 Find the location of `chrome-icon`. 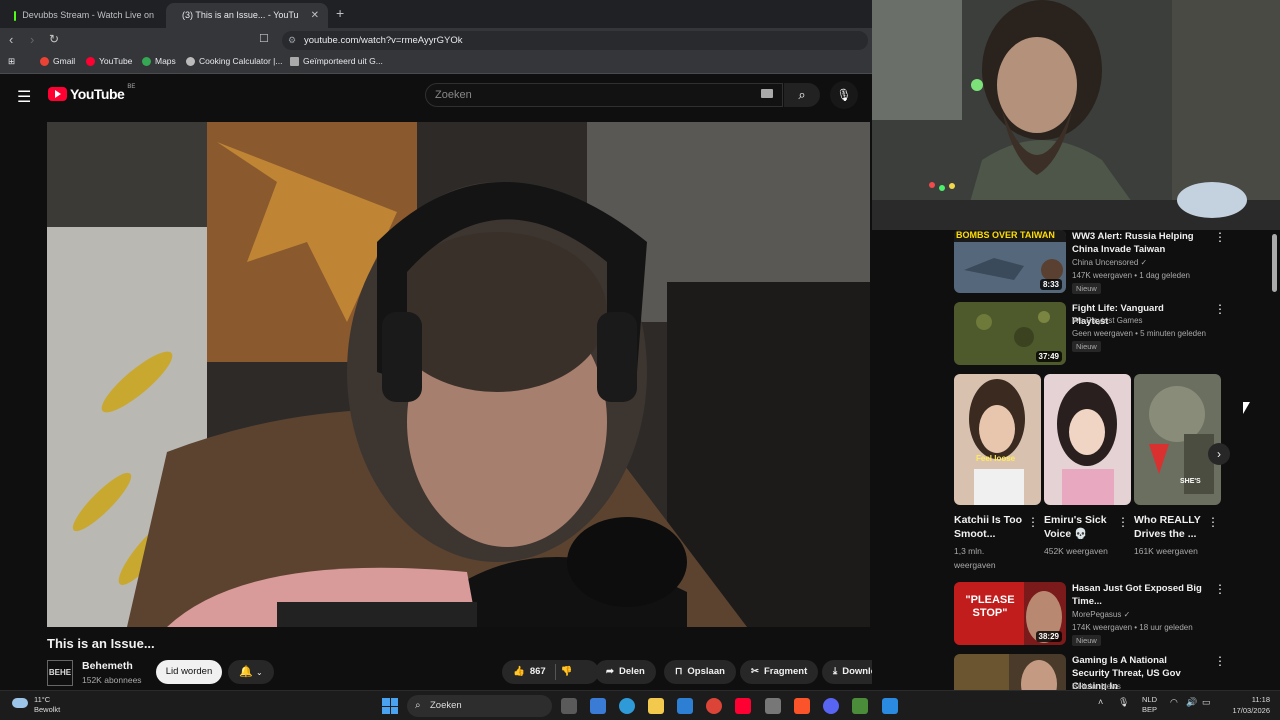

chrome-icon is located at coordinates (714, 706).